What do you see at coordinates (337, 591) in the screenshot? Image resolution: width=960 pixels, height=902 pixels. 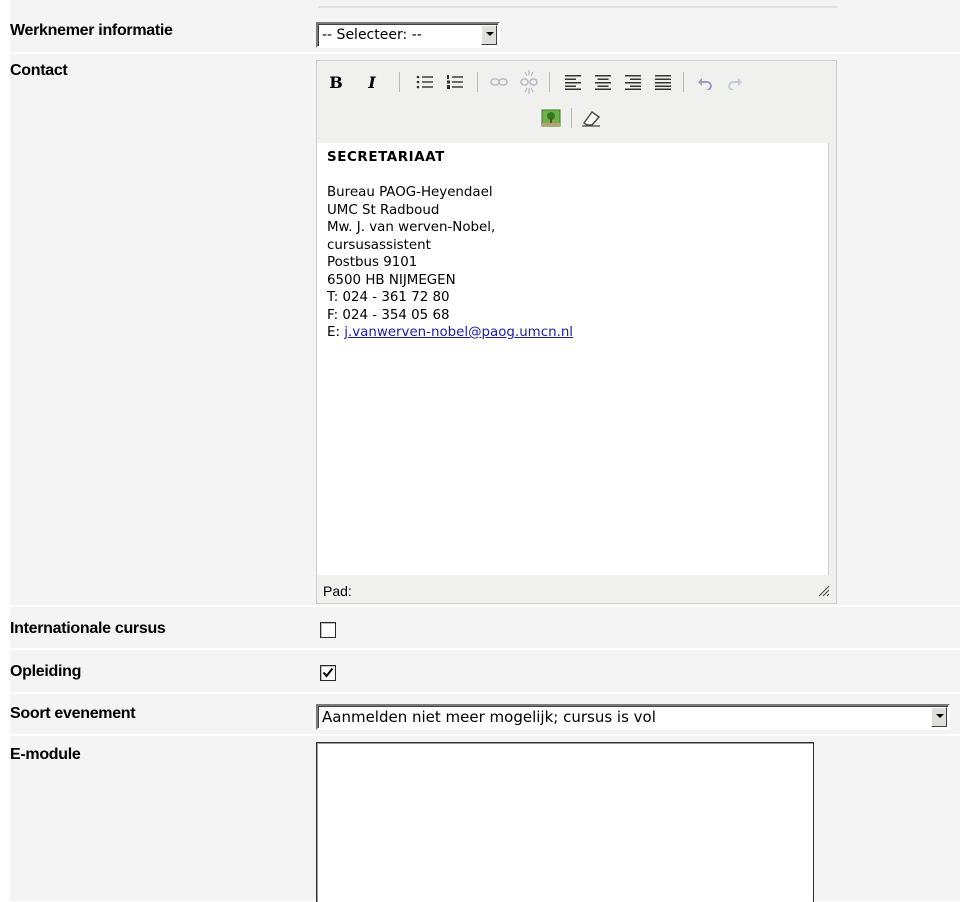 I see `path-label: Pad:` at bounding box center [337, 591].